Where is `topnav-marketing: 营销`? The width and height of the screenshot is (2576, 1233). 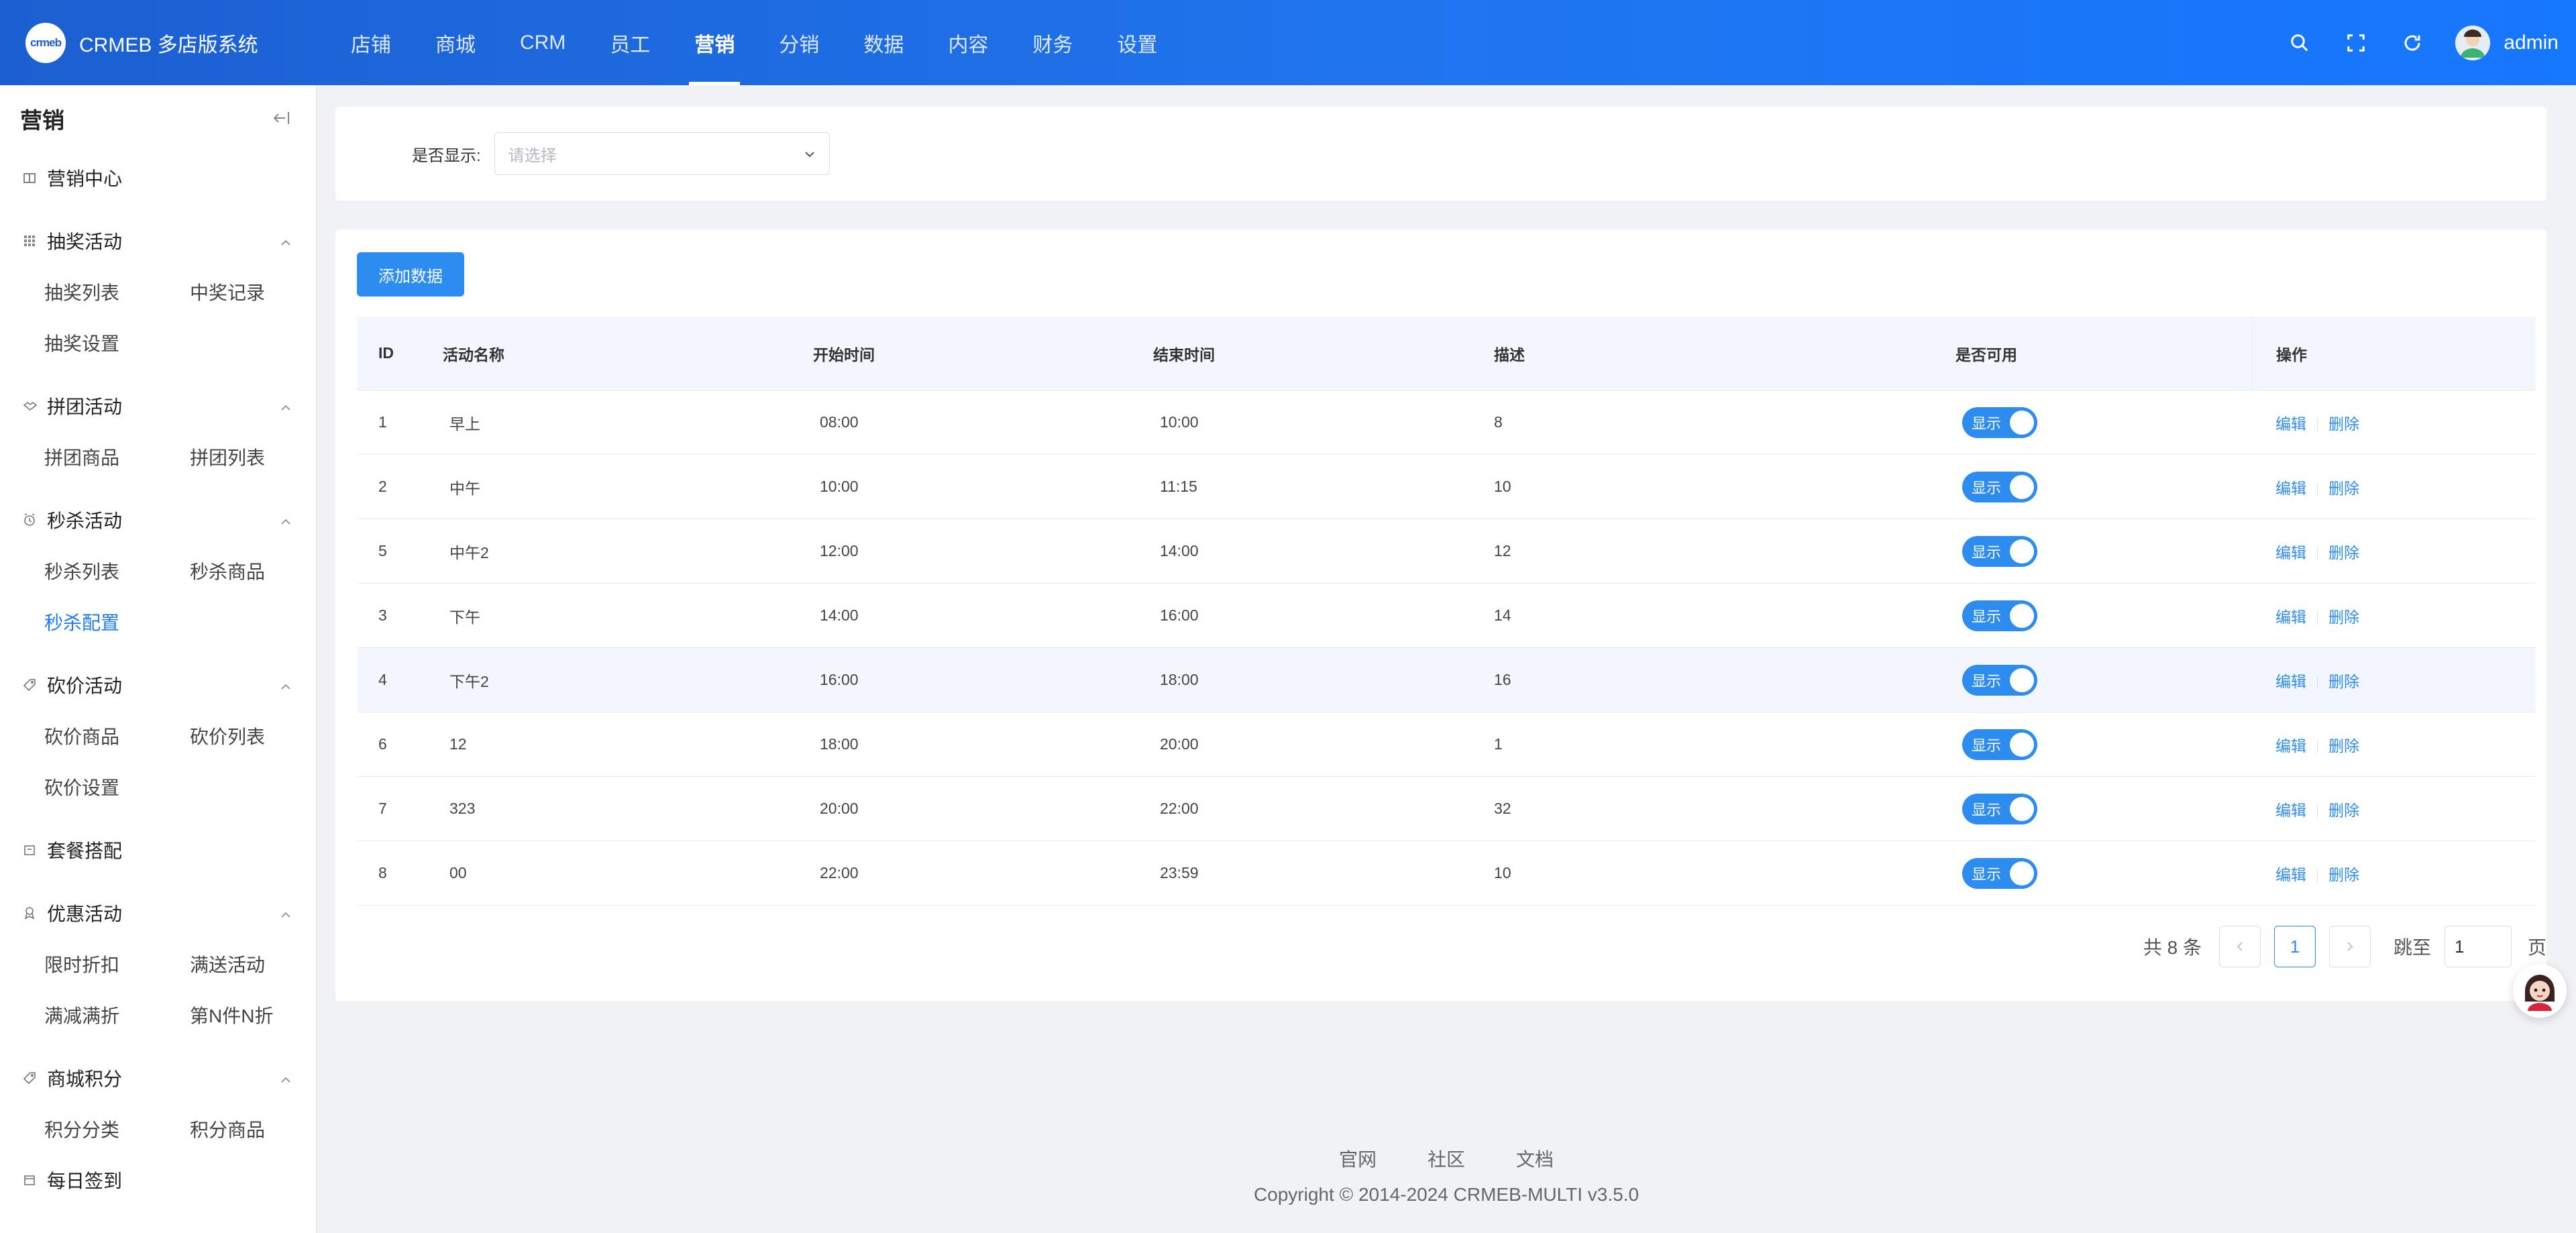 topnav-marketing: 营销 is located at coordinates (714, 43).